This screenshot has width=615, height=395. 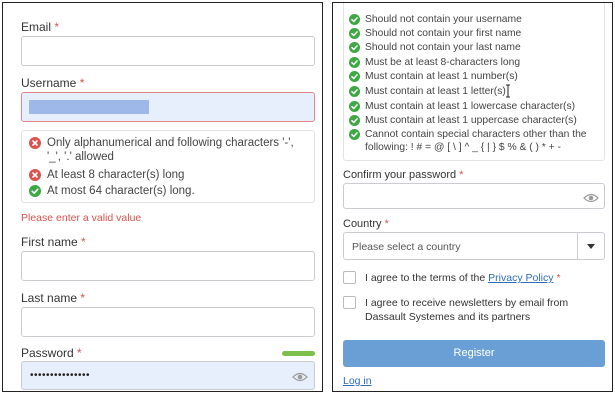 I want to click on username-field, so click(x=168, y=107).